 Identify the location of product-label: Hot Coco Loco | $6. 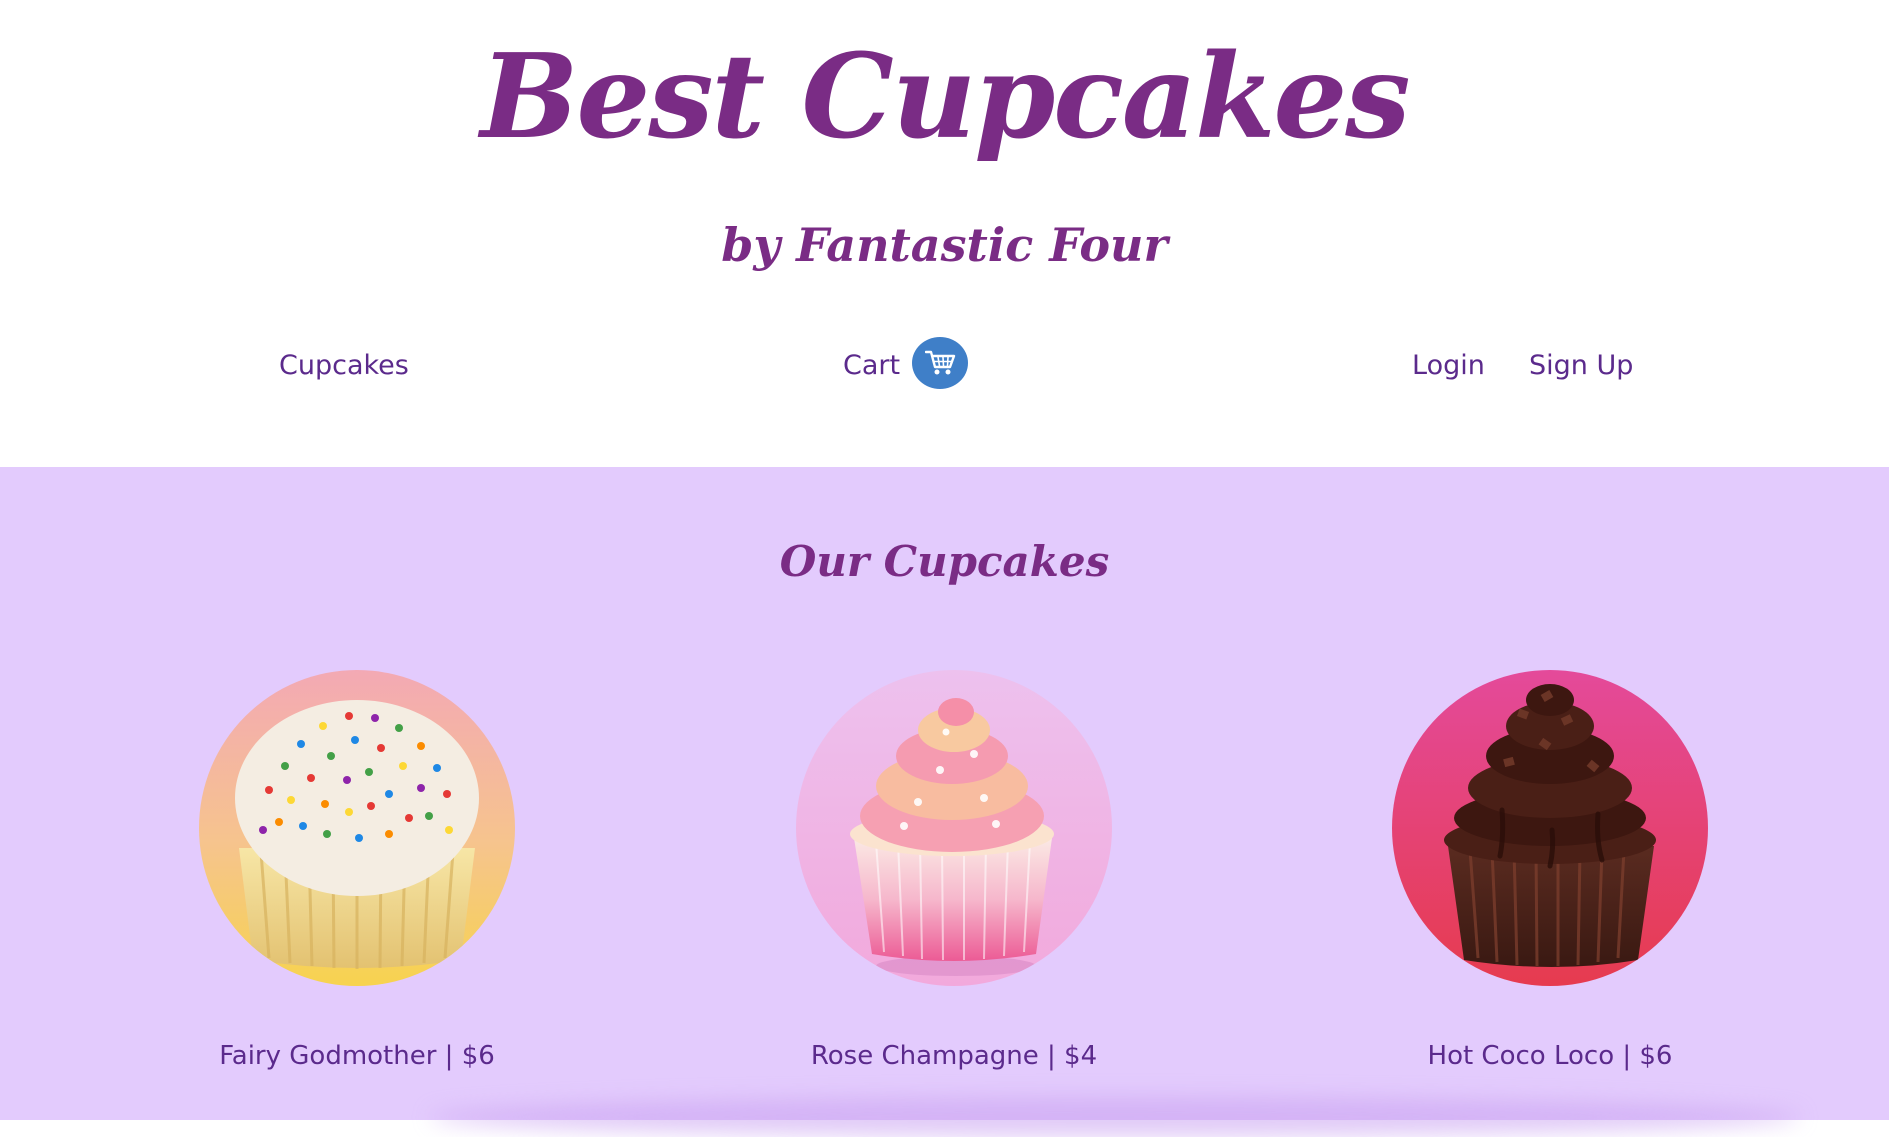
(1550, 1056).